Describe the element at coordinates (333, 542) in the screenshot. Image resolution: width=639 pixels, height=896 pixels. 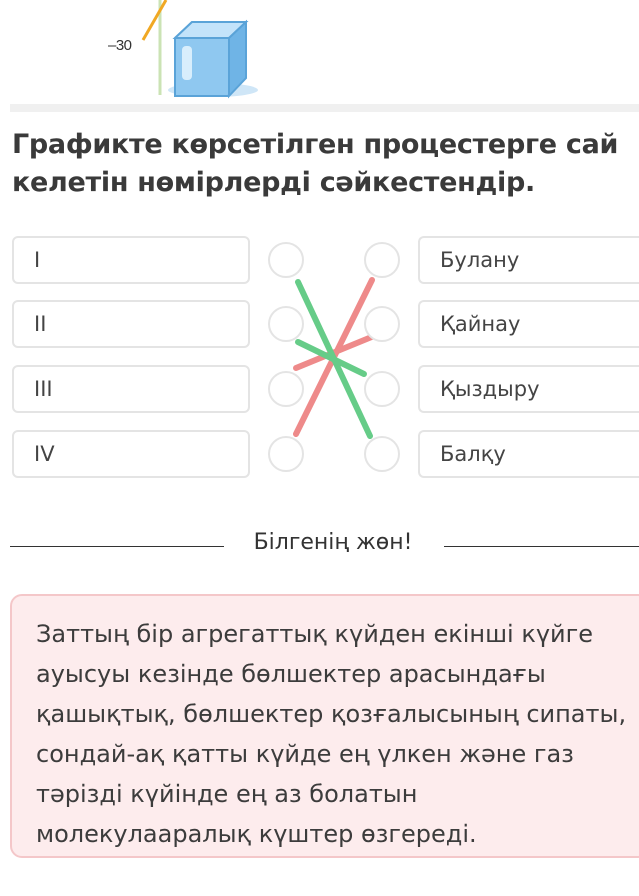
I see `info-heading: Білгенің жөн!` at that location.